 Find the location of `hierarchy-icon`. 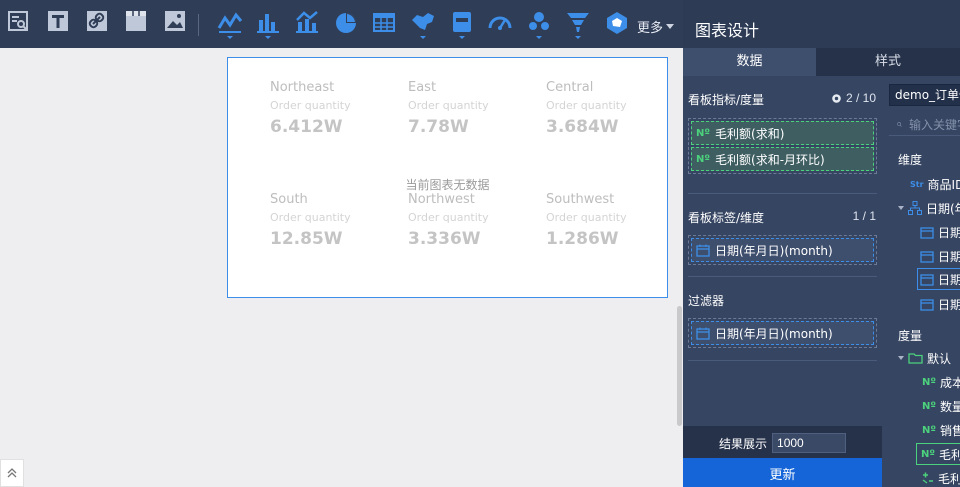

hierarchy-icon is located at coordinates (915, 208).